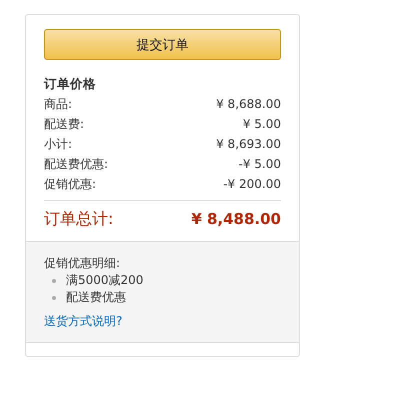 The width and height of the screenshot is (400, 400). What do you see at coordinates (162, 44) in the screenshot?
I see `submit-order-button: 提交订单` at bounding box center [162, 44].